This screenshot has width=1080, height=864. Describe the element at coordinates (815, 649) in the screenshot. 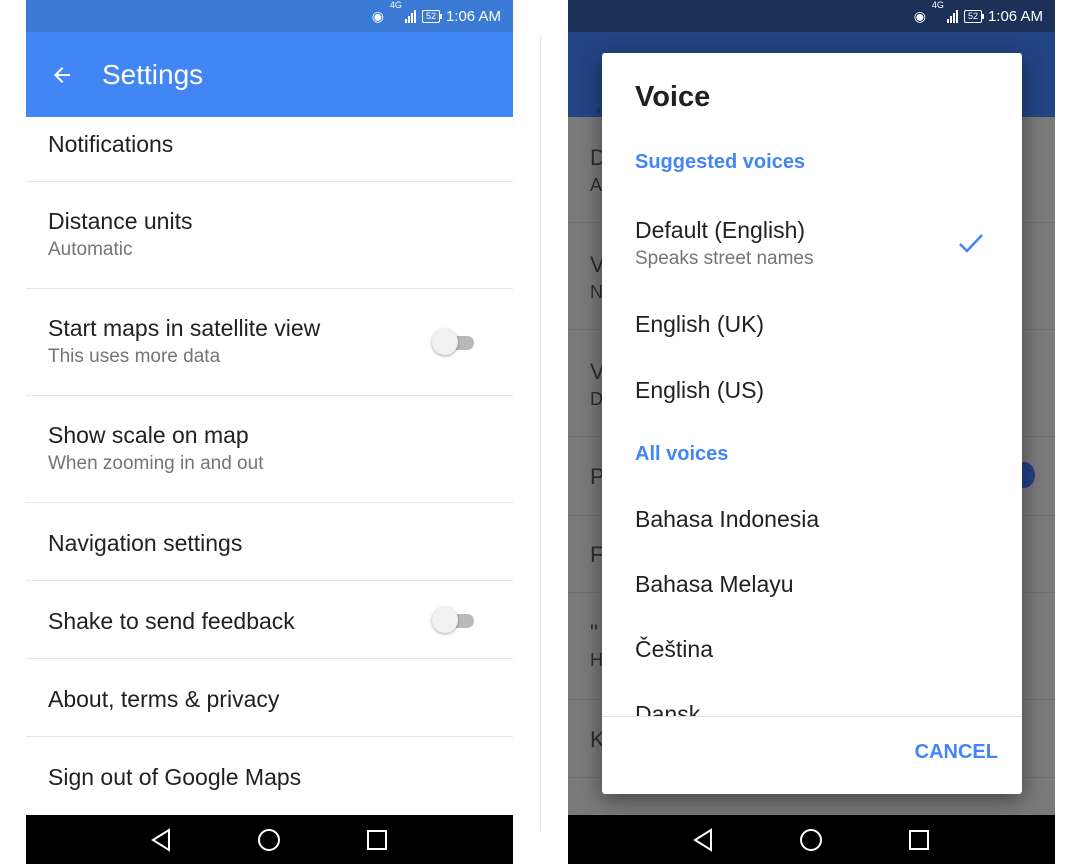

I see `voice-option-cestina: Čeština` at that location.